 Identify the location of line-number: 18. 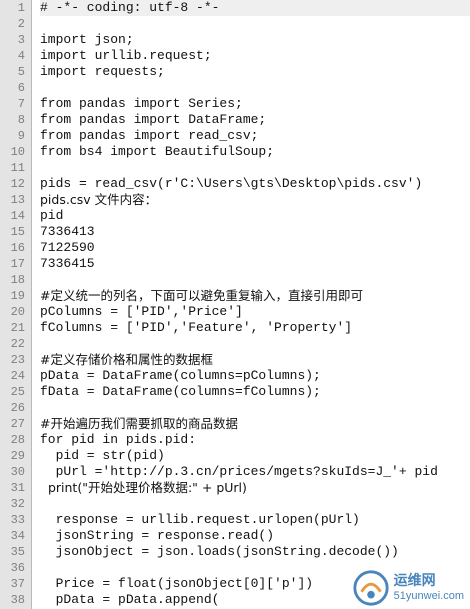
(17, 280).